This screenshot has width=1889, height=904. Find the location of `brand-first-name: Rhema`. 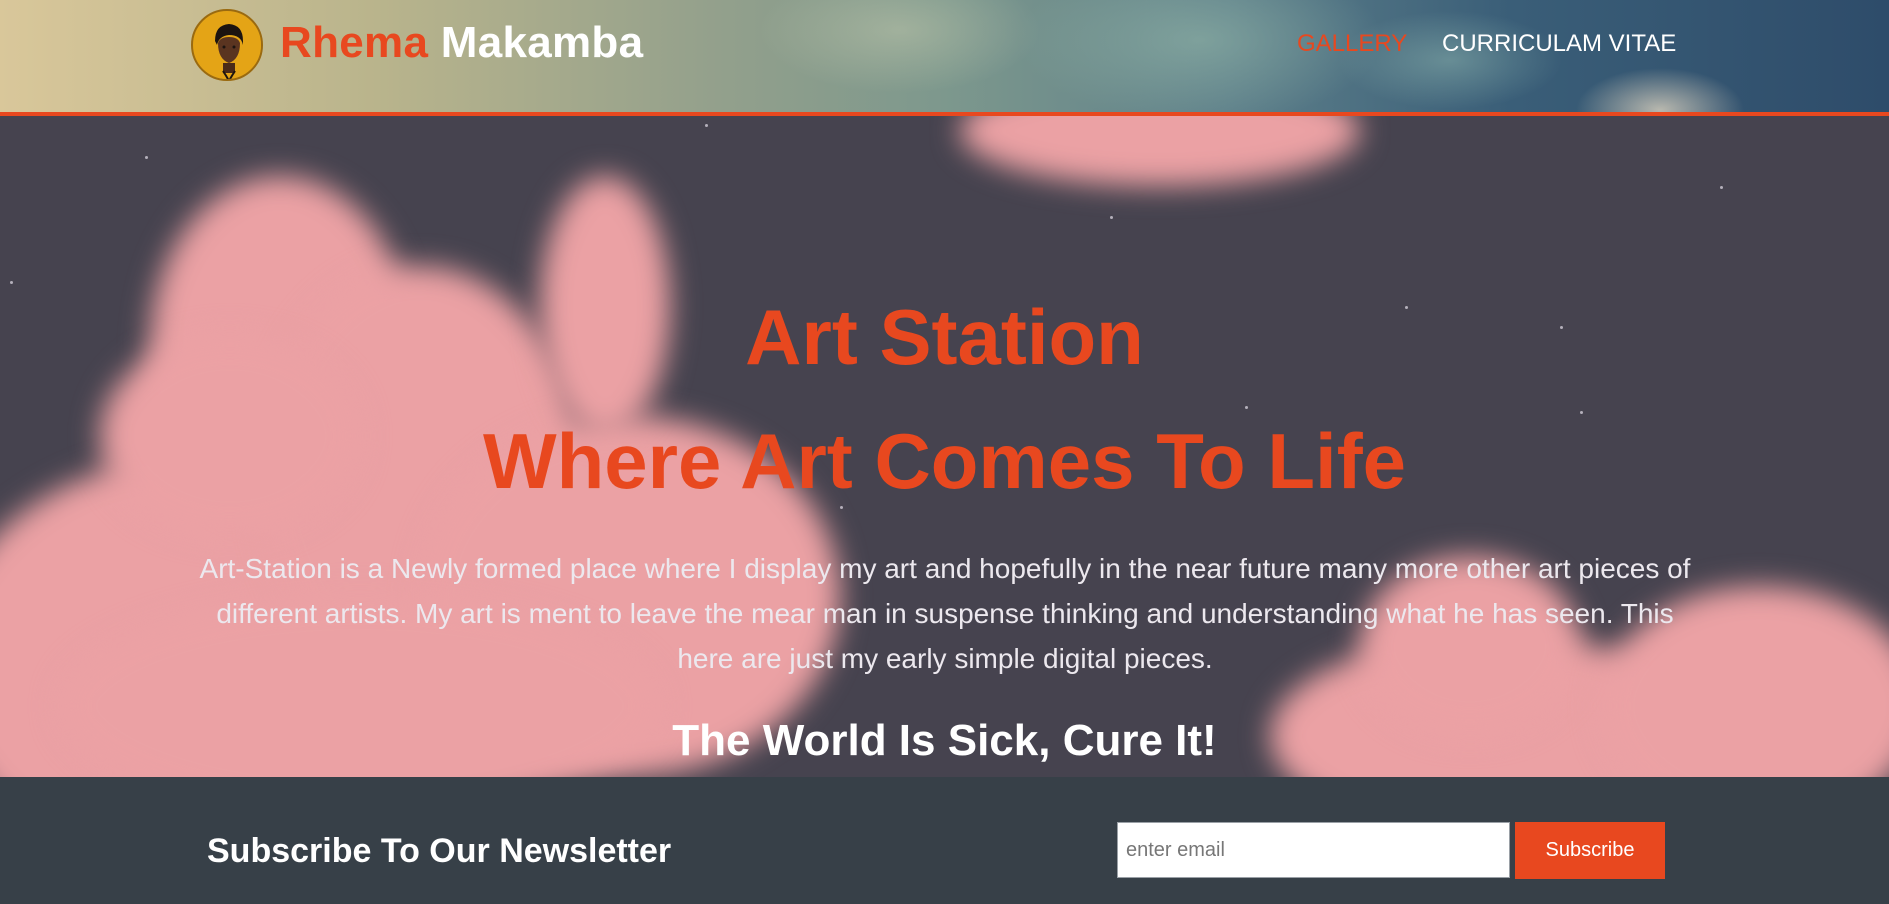

brand-first-name: Rhema is located at coordinates (354, 42).